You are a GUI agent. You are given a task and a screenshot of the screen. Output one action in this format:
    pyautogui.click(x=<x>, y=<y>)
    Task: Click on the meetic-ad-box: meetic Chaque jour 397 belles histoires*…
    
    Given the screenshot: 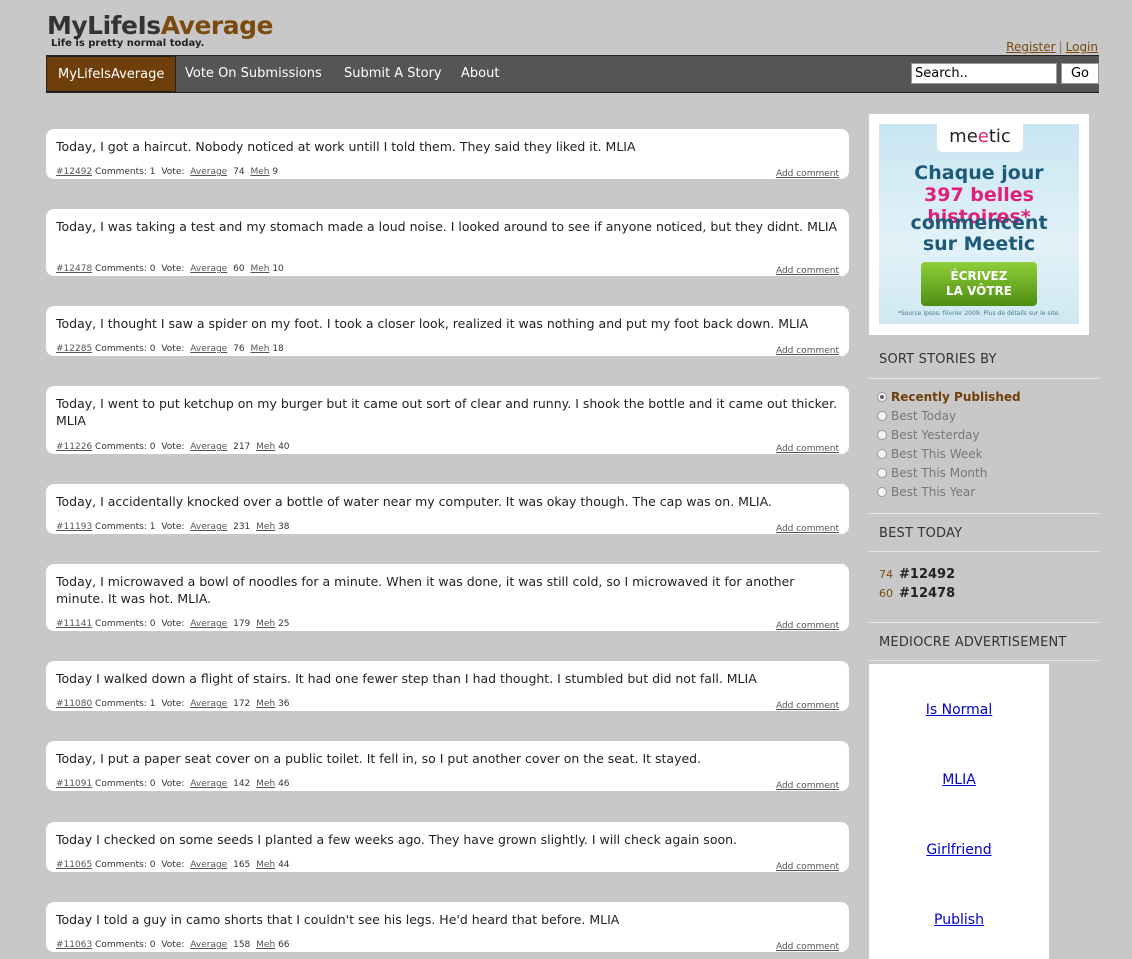 What is the action you would take?
    pyautogui.click(x=979, y=224)
    